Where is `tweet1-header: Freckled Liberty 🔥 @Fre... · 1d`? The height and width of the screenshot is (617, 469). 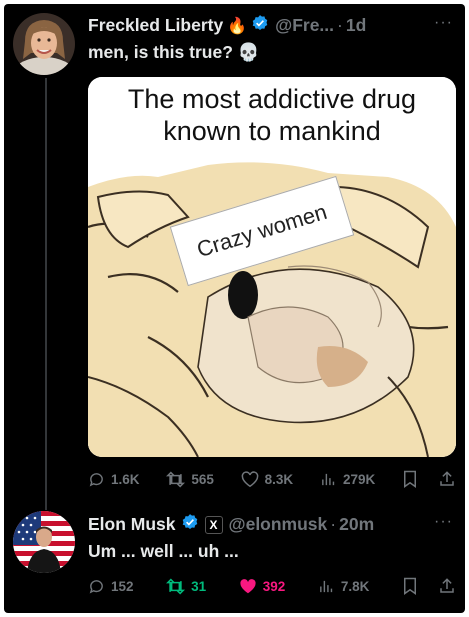 tweet1-header: Freckled Liberty 🔥 @Fre... · 1d is located at coordinates (227, 25).